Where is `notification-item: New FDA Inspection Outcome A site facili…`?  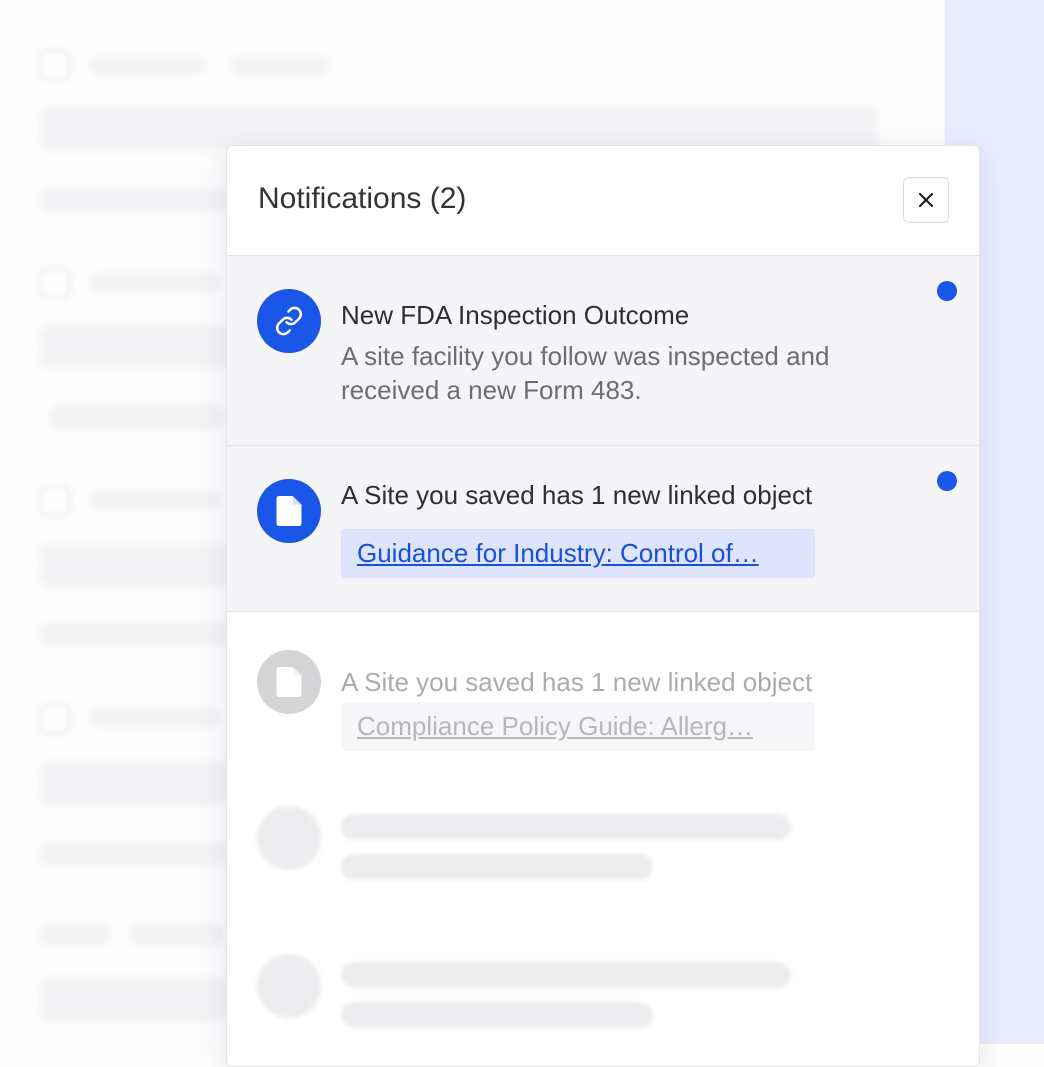
notification-item: New FDA Inspection Outcome A site facili… is located at coordinates (603, 351).